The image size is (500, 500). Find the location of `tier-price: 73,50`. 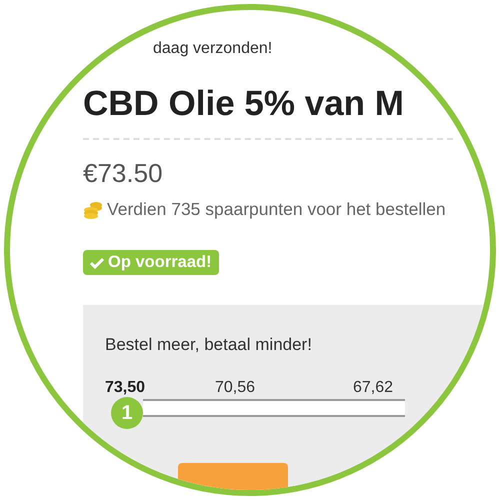

tier-price: 73,50 is located at coordinates (160, 388).